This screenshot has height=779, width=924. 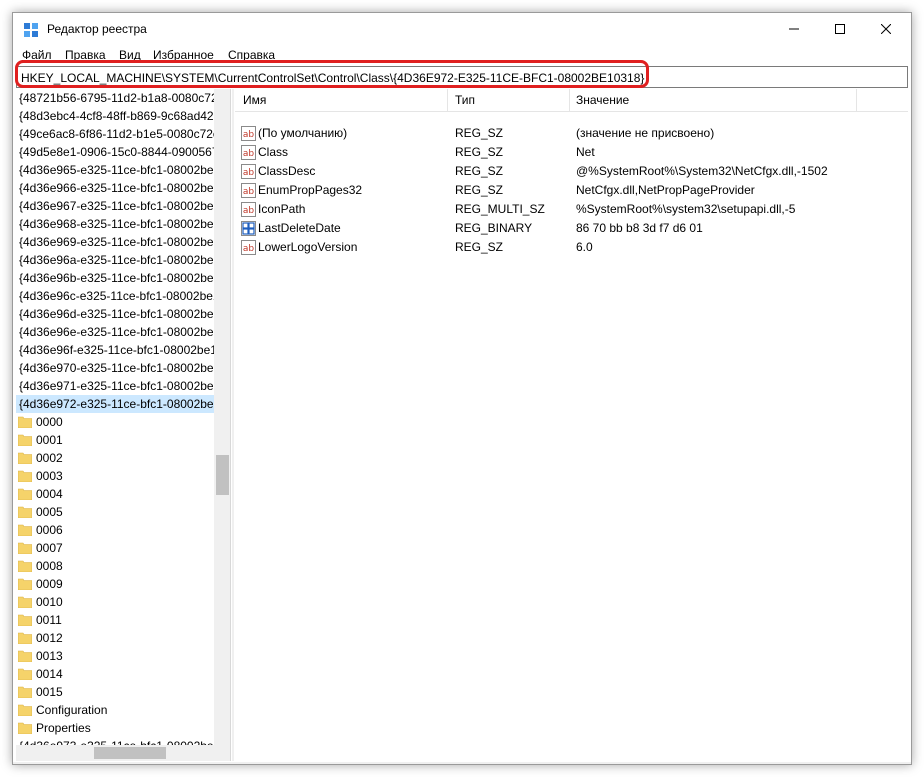 I want to click on tree-key-item: {49d5e8e1-0906-15c0-8844-09005679, so click(x=115, y=152).